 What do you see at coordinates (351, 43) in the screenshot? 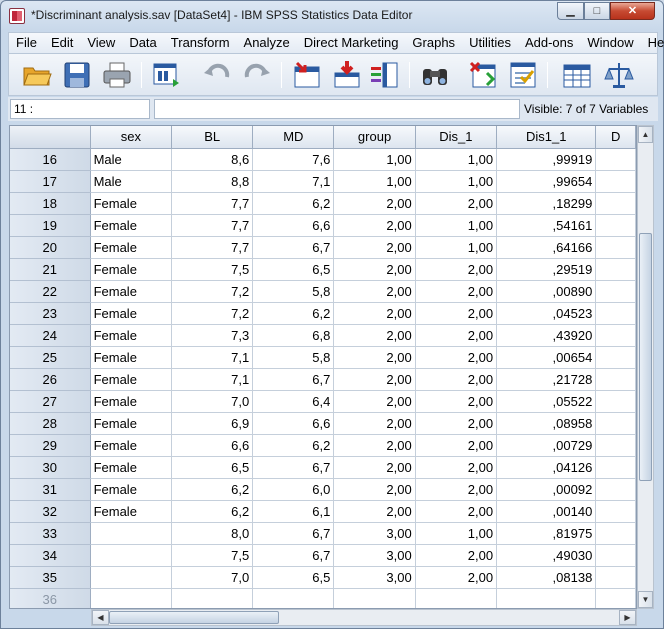
I see `menu-direct-marketing: Direct Marketing` at bounding box center [351, 43].